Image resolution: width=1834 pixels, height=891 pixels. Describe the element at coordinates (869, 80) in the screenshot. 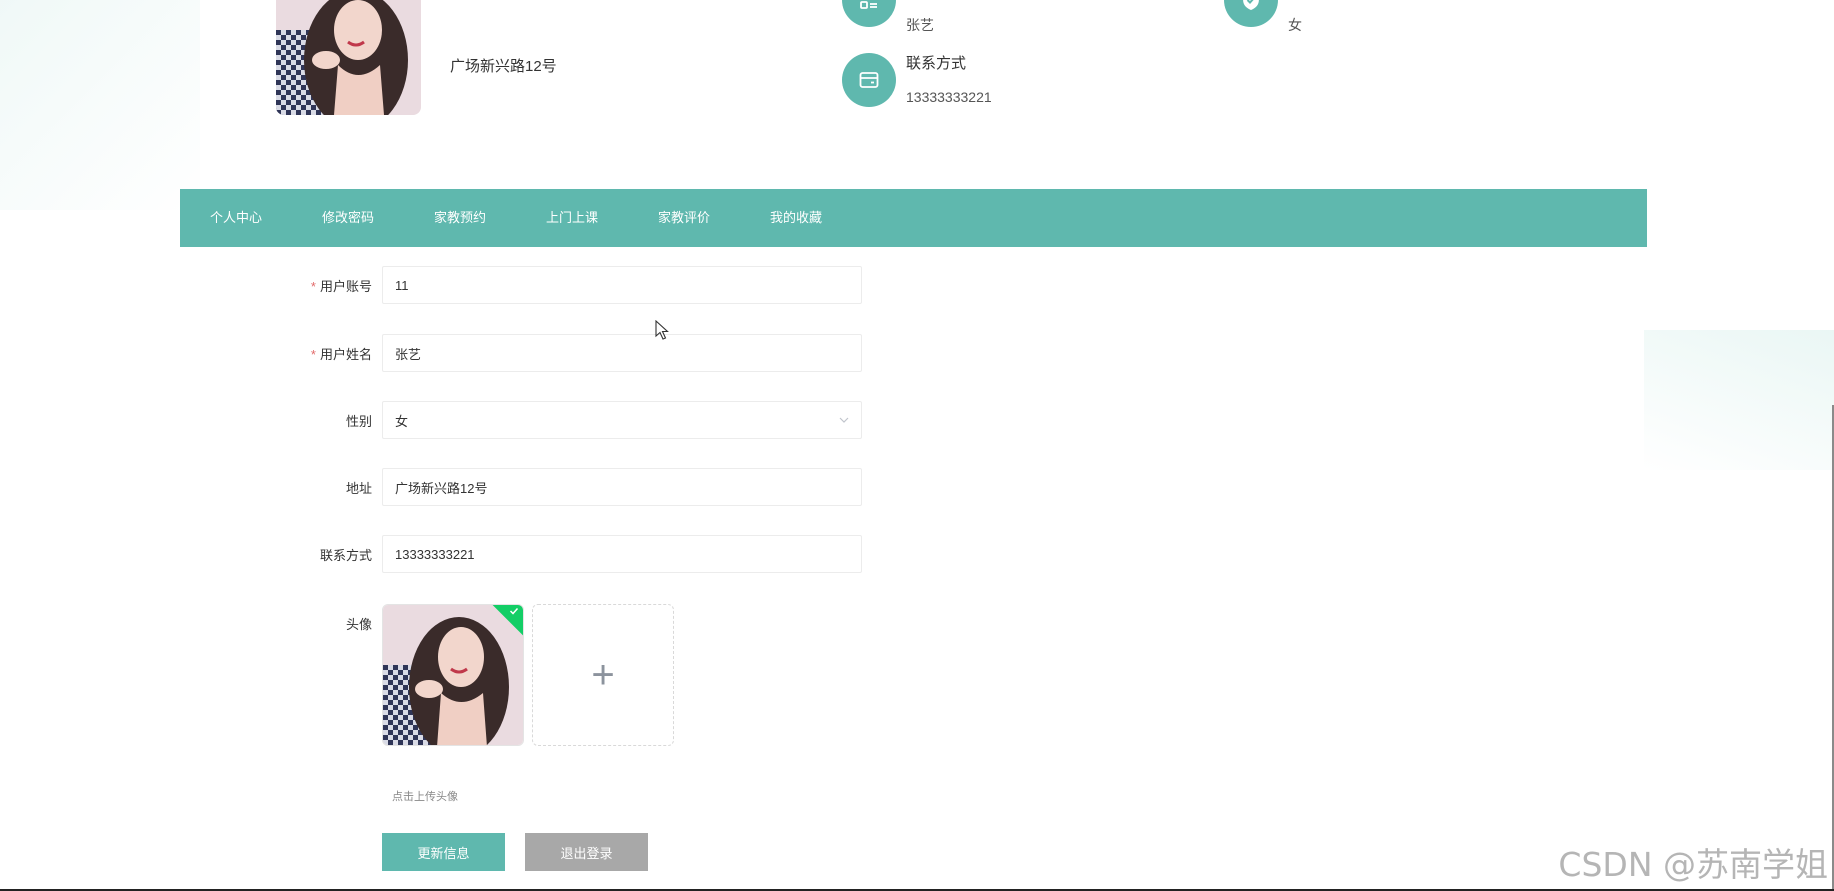

I see `wallet-card-icon` at that location.